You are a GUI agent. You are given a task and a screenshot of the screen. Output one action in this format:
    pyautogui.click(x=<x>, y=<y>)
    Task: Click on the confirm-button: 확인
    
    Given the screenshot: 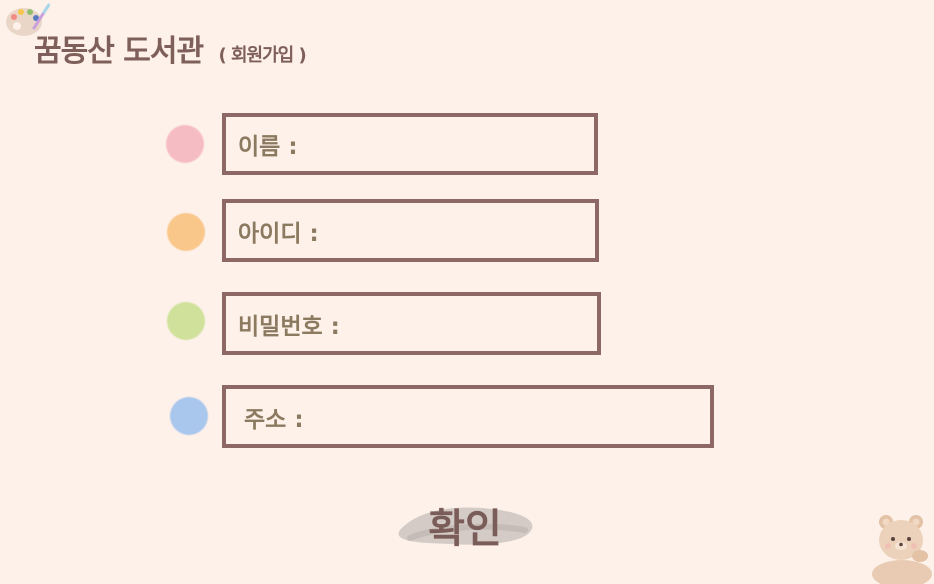 What is the action you would take?
    pyautogui.click(x=465, y=521)
    